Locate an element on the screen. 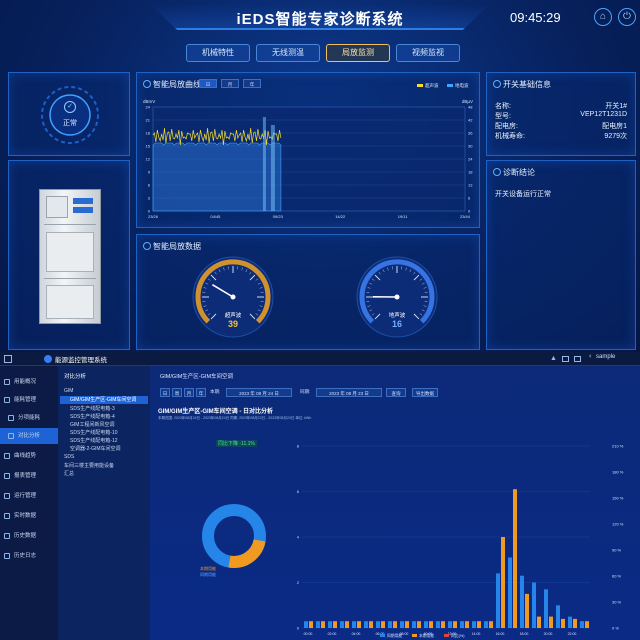 Image resolution: width=640 pixels, height=640 pixels. sidebar-item-report: 报表管理 is located at coordinates (29, 476).